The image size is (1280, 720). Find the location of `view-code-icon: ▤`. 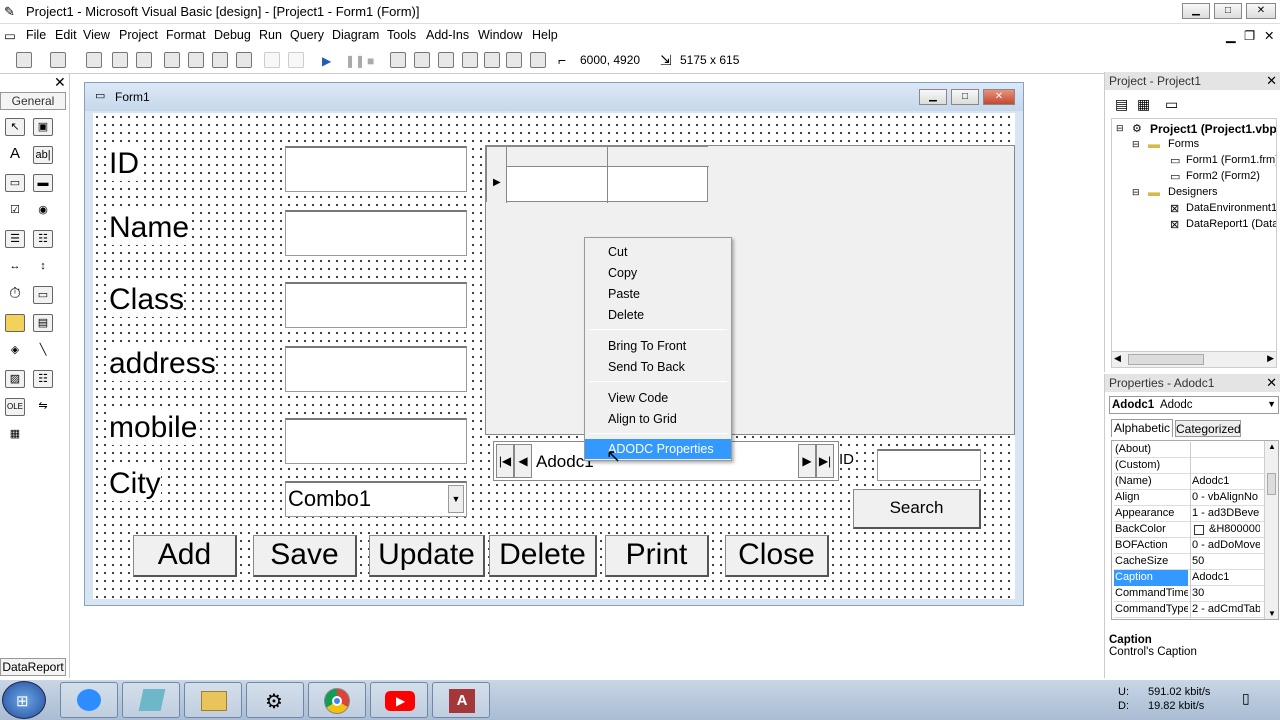

view-code-icon: ▤ is located at coordinates (1121, 104).